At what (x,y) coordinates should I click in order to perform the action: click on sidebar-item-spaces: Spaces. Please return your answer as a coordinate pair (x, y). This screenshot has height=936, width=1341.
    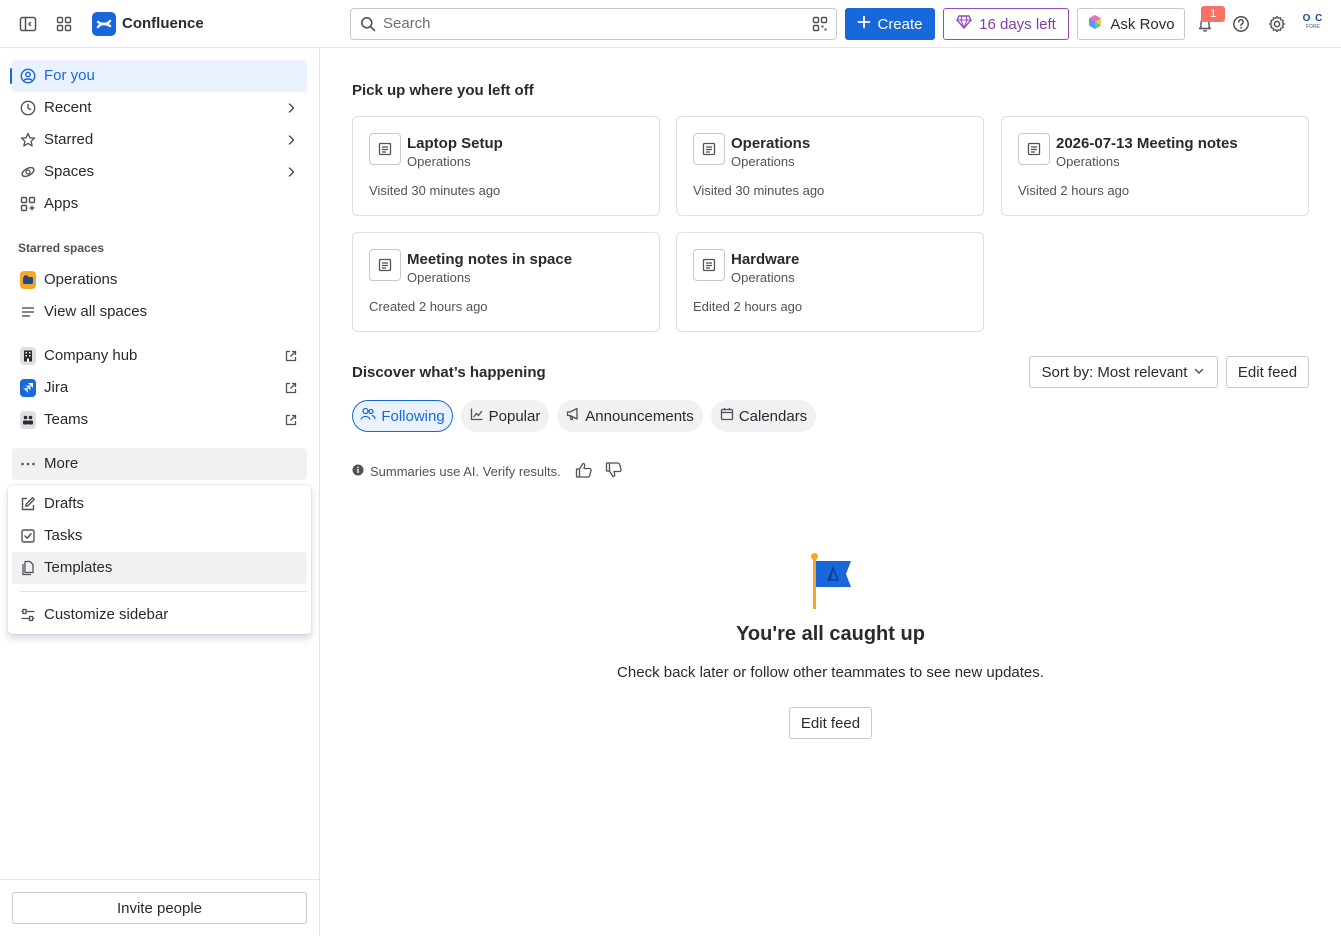
    Looking at the image, I should click on (159, 172).